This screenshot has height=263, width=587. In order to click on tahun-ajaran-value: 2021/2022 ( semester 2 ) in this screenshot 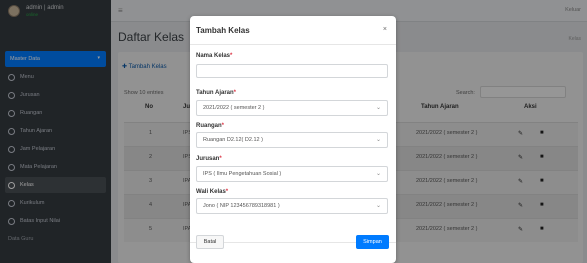, I will do `click(234, 108)`.